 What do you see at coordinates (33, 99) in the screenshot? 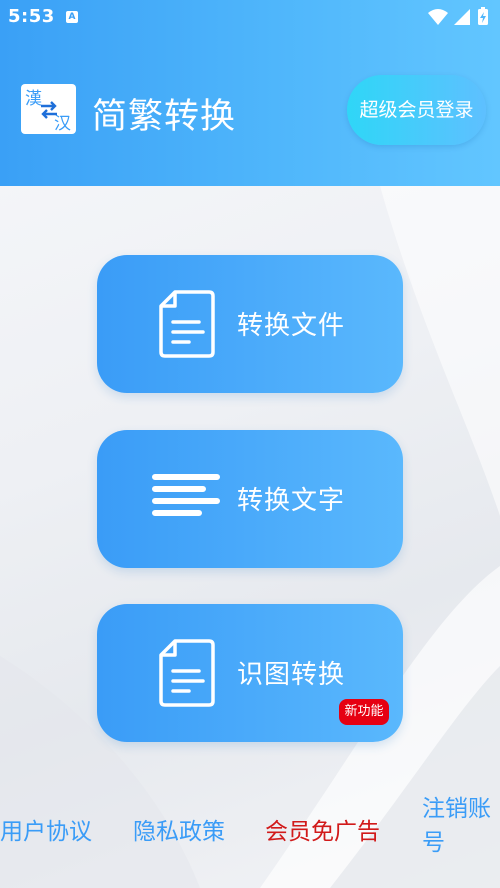
I see `logo-top-char: 漢` at bounding box center [33, 99].